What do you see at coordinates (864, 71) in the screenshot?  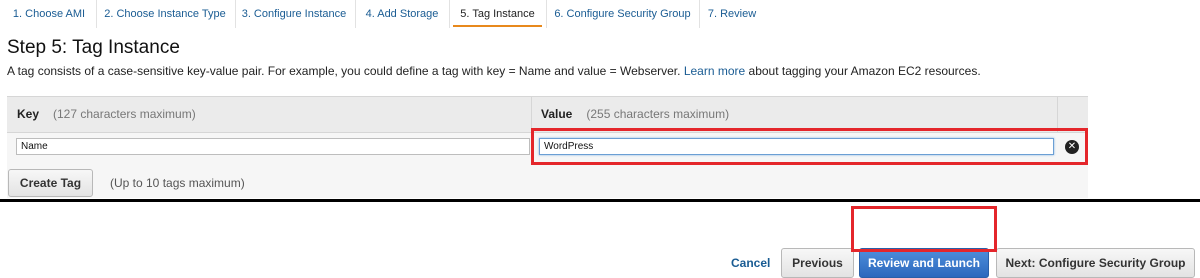 I see `description-text-end: about tagging your Amazon EC2 resources.` at bounding box center [864, 71].